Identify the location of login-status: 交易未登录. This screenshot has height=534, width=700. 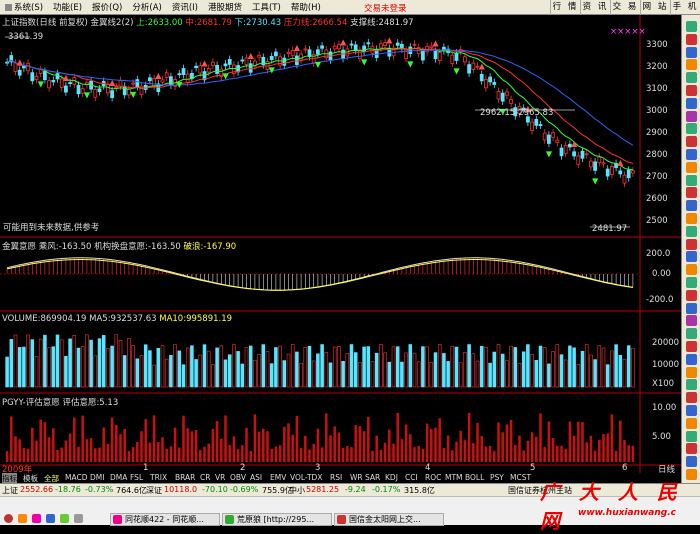
(385, 8).